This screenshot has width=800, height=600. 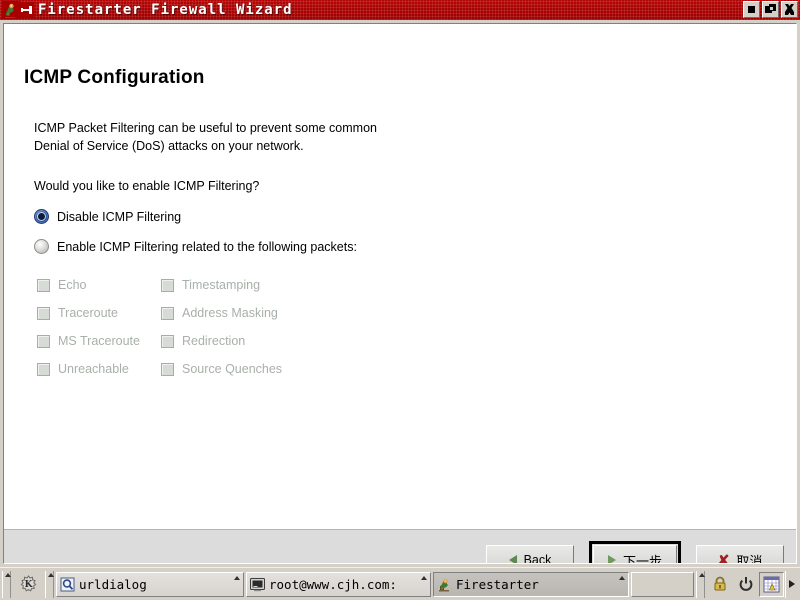 I want to click on checkbox-label: Redirection, so click(x=214, y=341).